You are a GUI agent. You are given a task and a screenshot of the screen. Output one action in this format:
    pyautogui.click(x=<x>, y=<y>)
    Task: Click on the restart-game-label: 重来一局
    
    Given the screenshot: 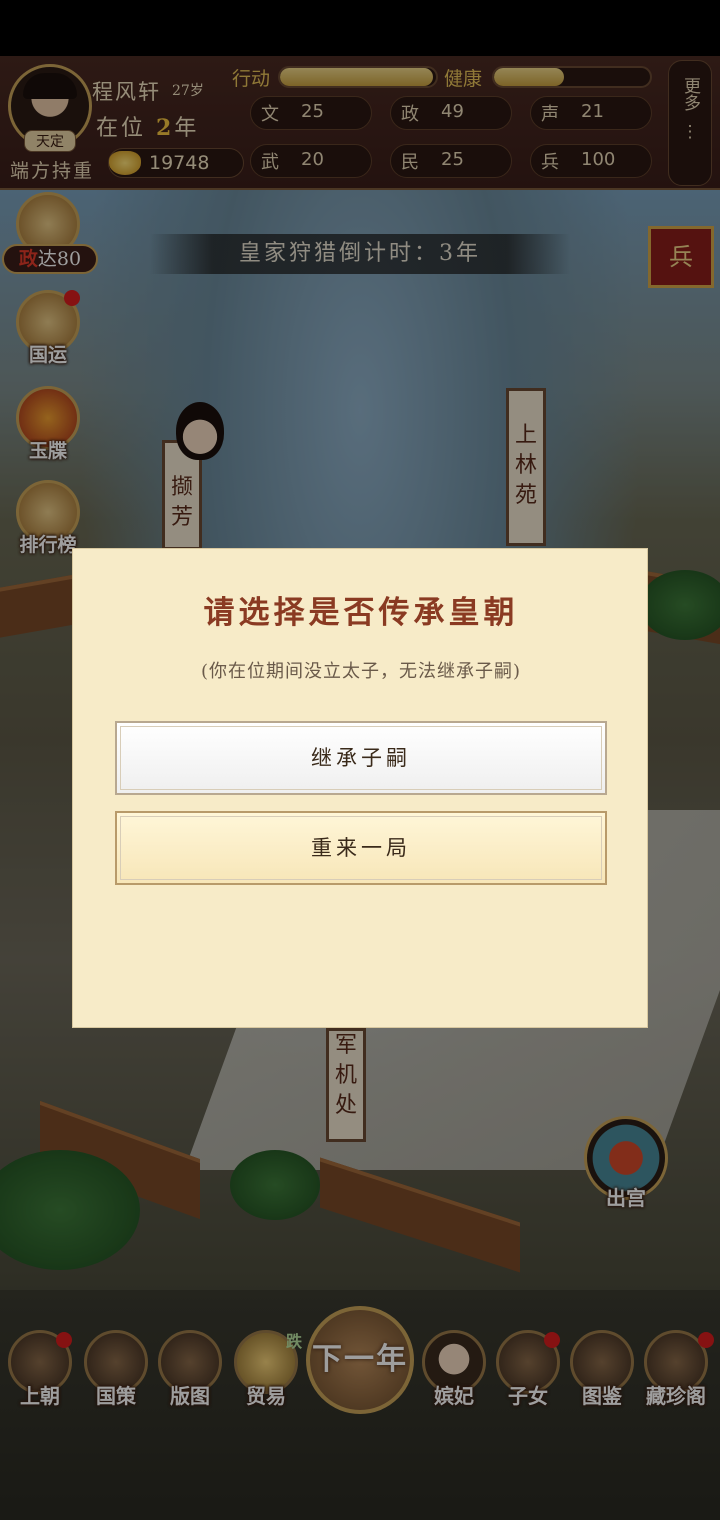 What is the action you would take?
    pyautogui.click(x=361, y=848)
    